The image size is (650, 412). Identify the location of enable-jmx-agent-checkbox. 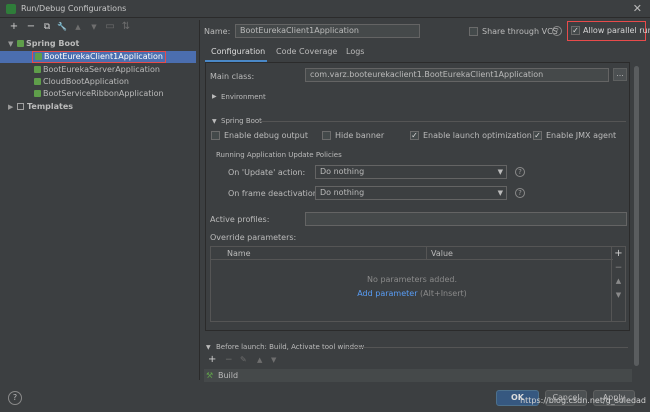
(537, 135).